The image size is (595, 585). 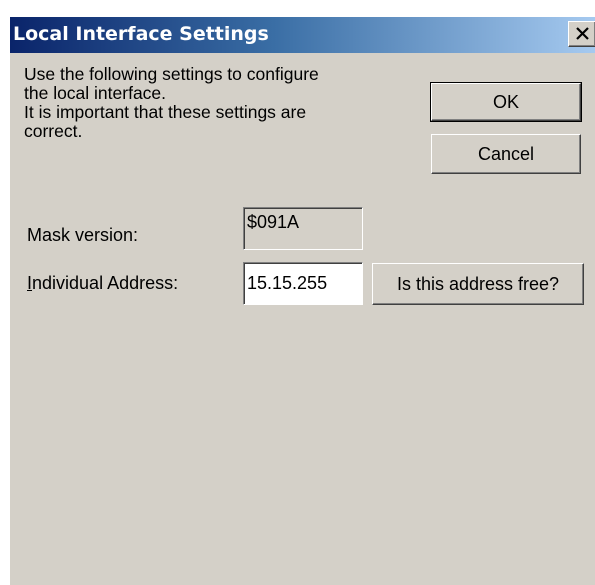 What do you see at coordinates (506, 154) in the screenshot?
I see `cancel-button: Cancel` at bounding box center [506, 154].